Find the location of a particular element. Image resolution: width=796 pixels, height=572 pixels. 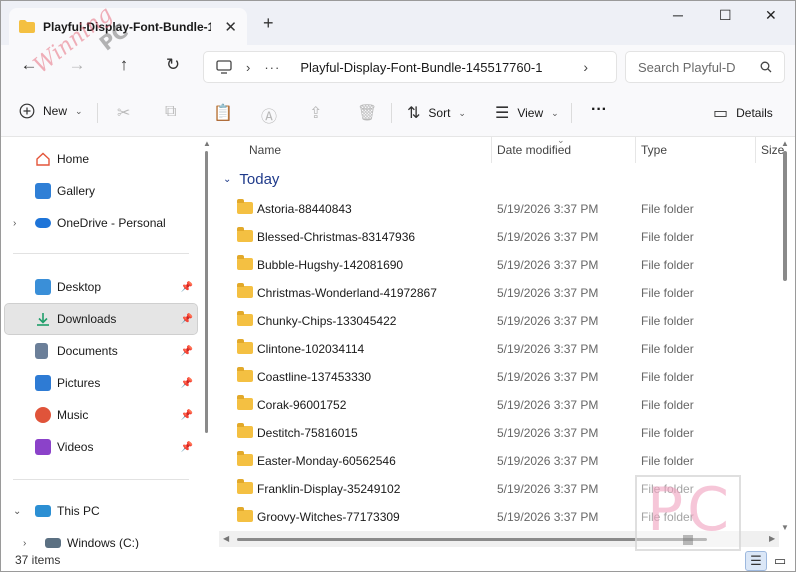

sidebar-divider is located at coordinates (101, 479).